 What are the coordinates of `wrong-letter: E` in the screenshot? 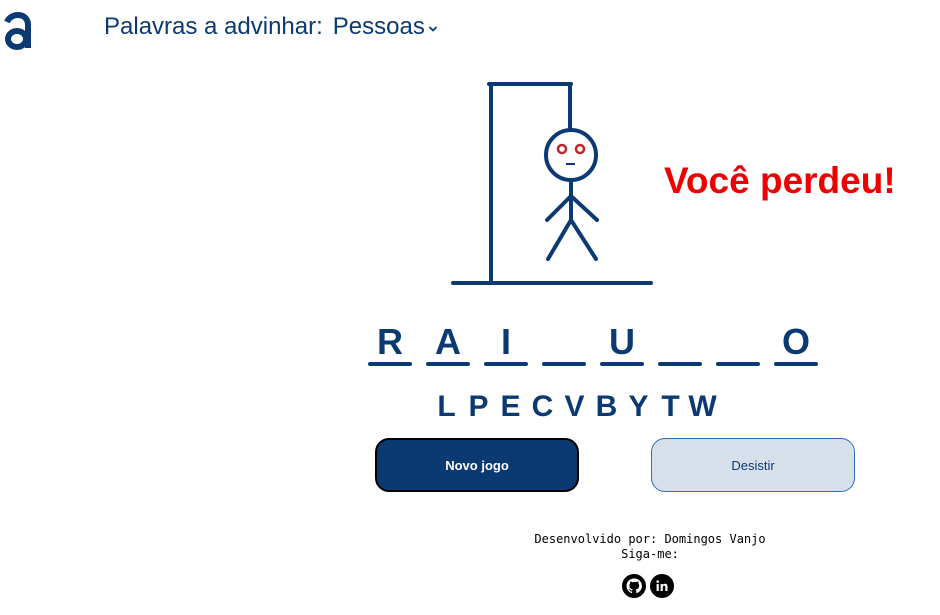 It's located at (510, 406).